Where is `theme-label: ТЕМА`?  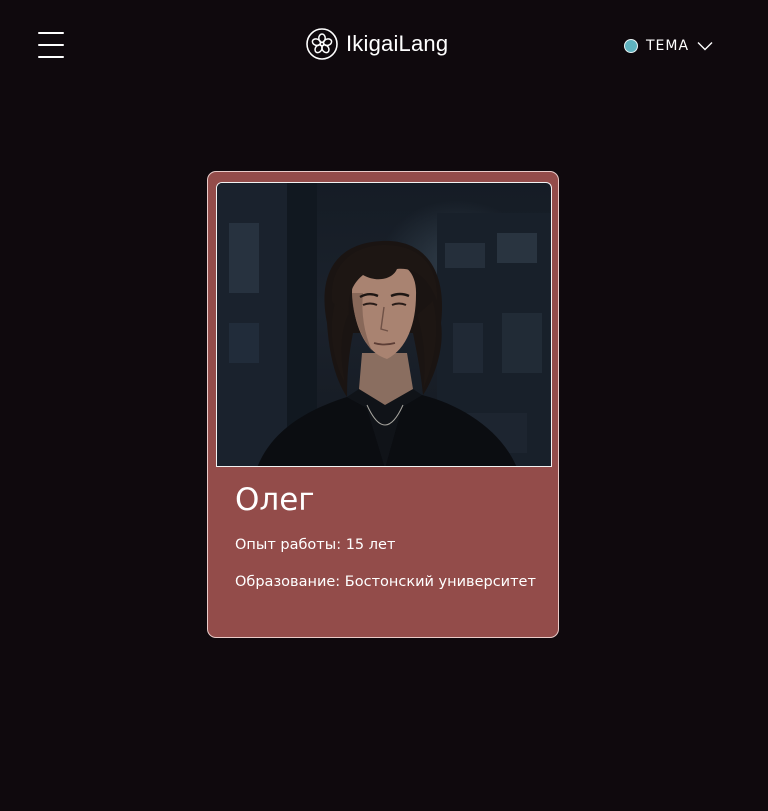 theme-label: ТЕМА is located at coordinates (668, 46).